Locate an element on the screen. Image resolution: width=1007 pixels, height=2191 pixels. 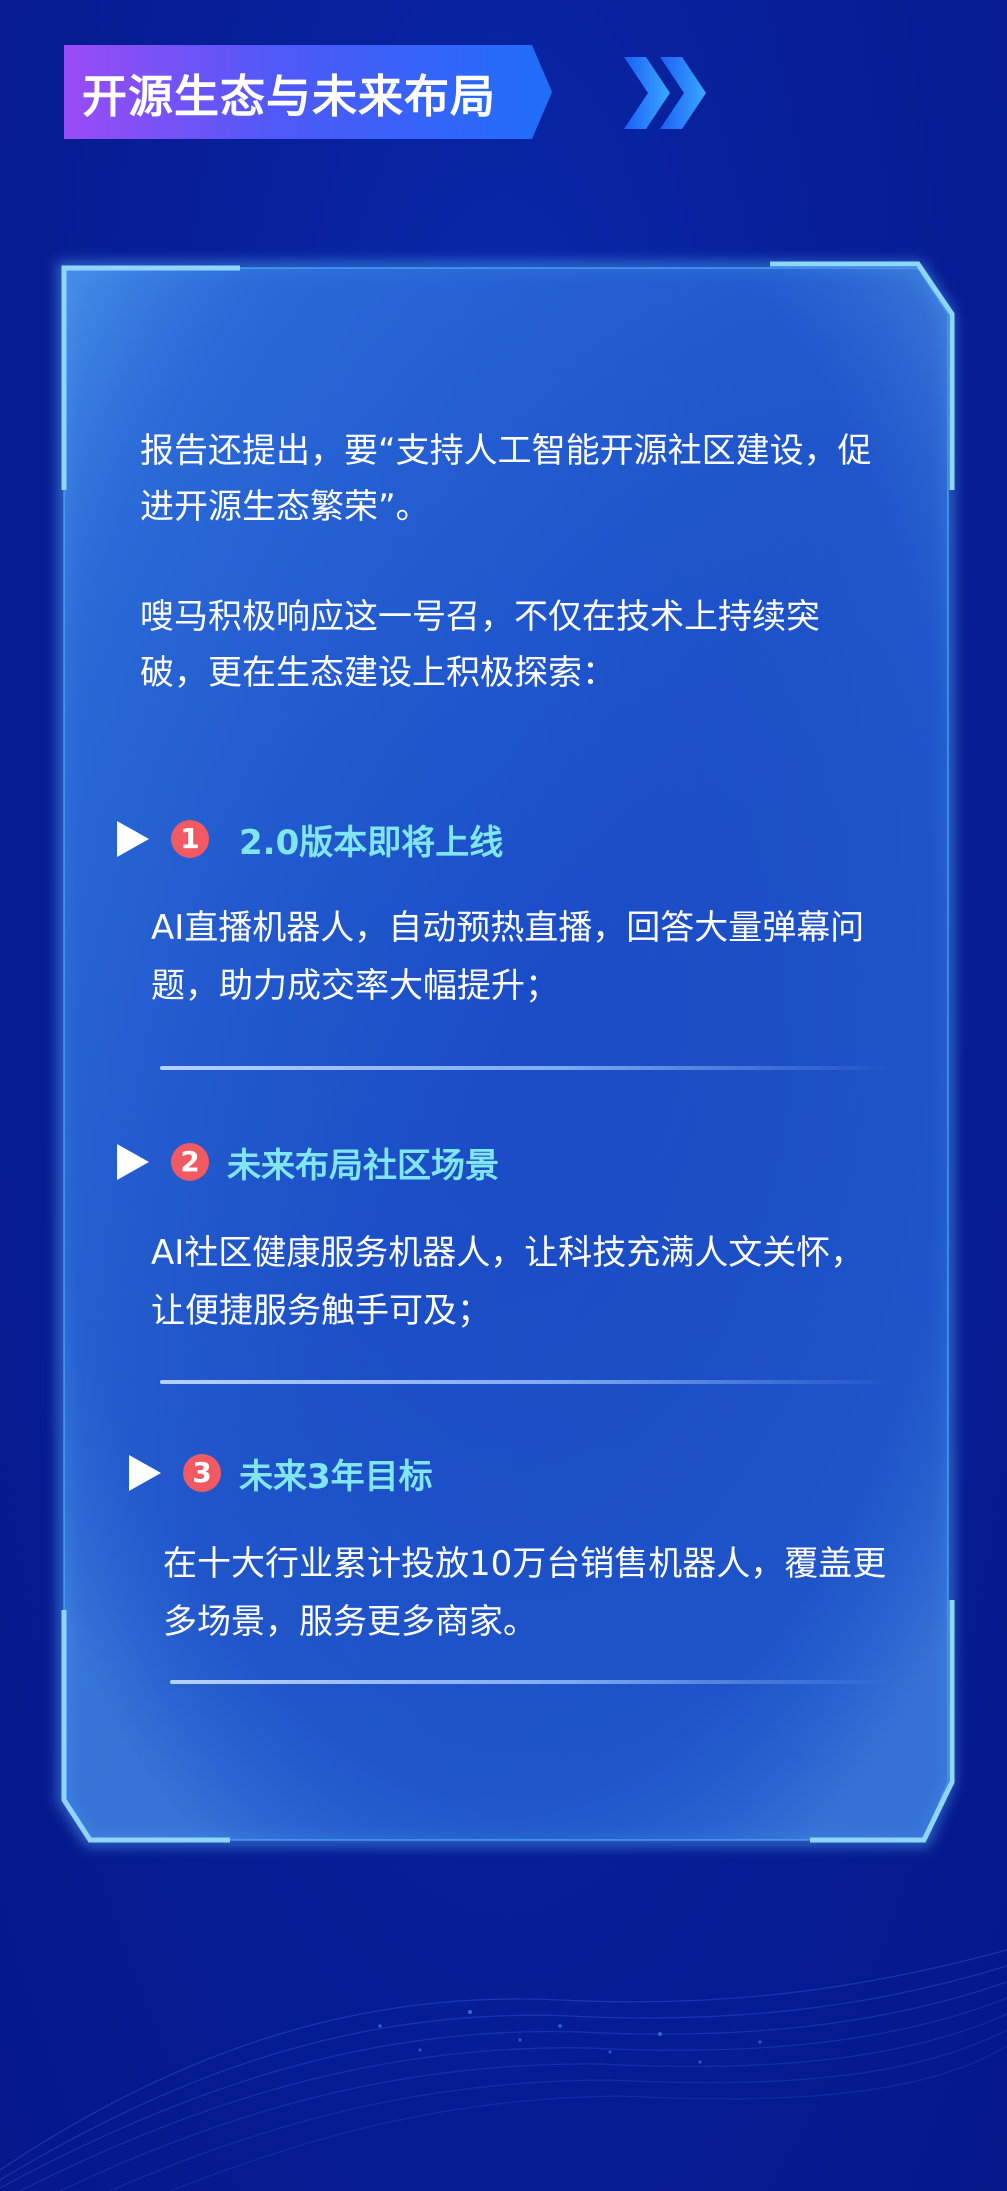
item-description: 在十大行业累计投放10万台销售机器人，覆盖更多场景，服务更多商家。 is located at coordinates (525, 1593).